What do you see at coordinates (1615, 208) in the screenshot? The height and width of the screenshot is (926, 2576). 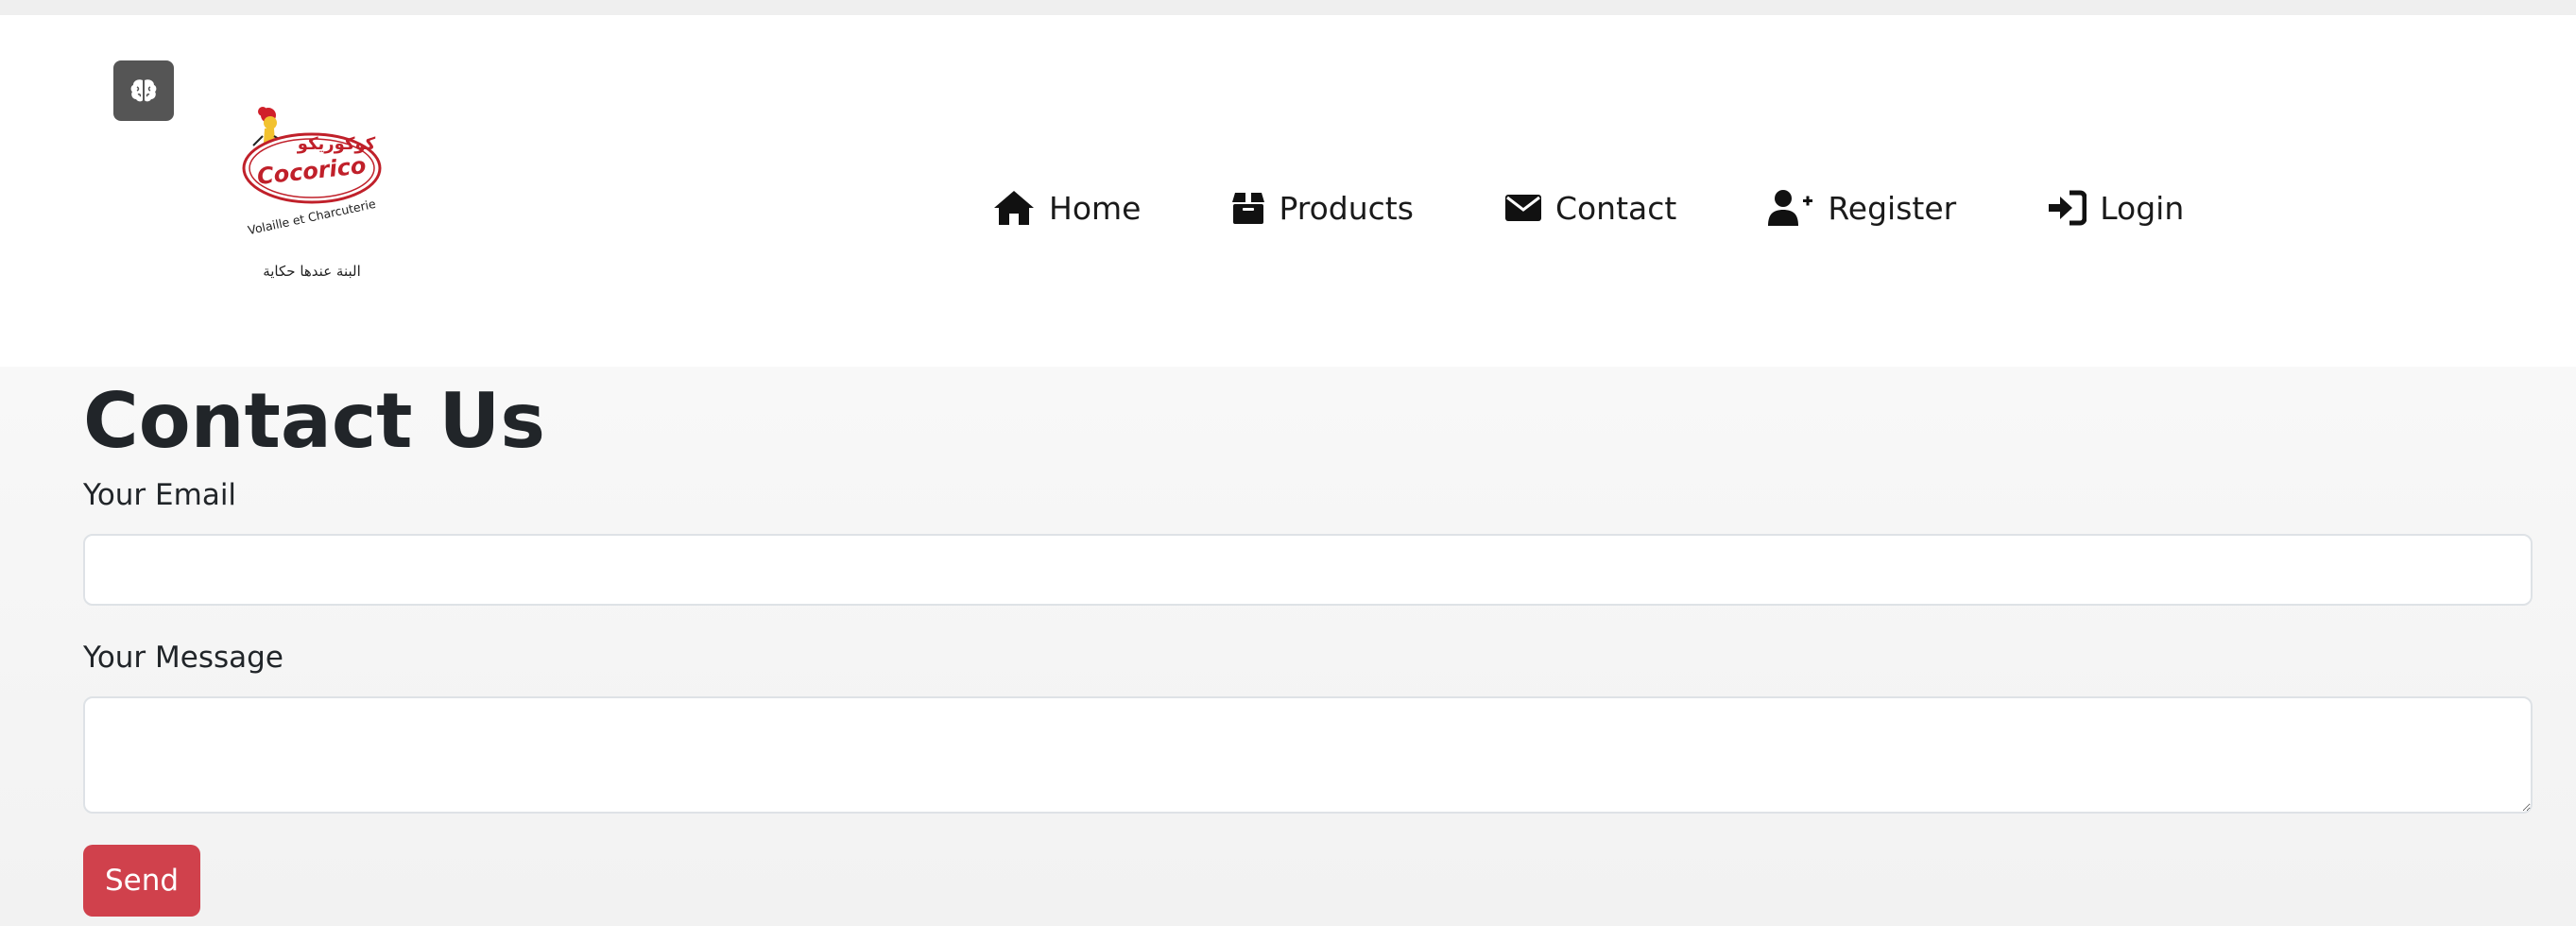 I see `nav-contact-label: Contact` at bounding box center [1615, 208].